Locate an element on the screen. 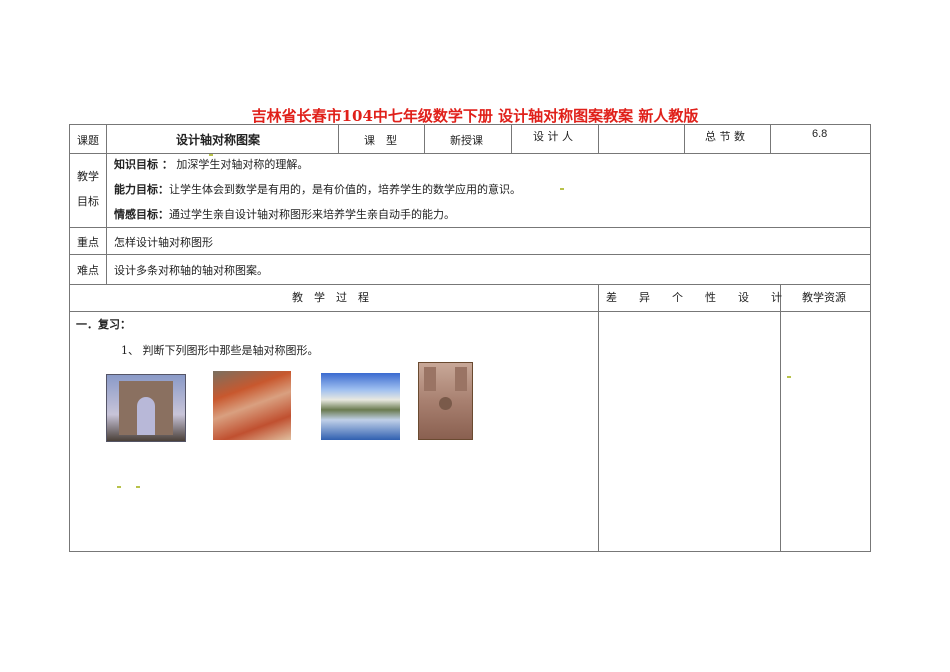 The width and height of the screenshot is (950, 672). potala-palace-image is located at coordinates (360, 406).